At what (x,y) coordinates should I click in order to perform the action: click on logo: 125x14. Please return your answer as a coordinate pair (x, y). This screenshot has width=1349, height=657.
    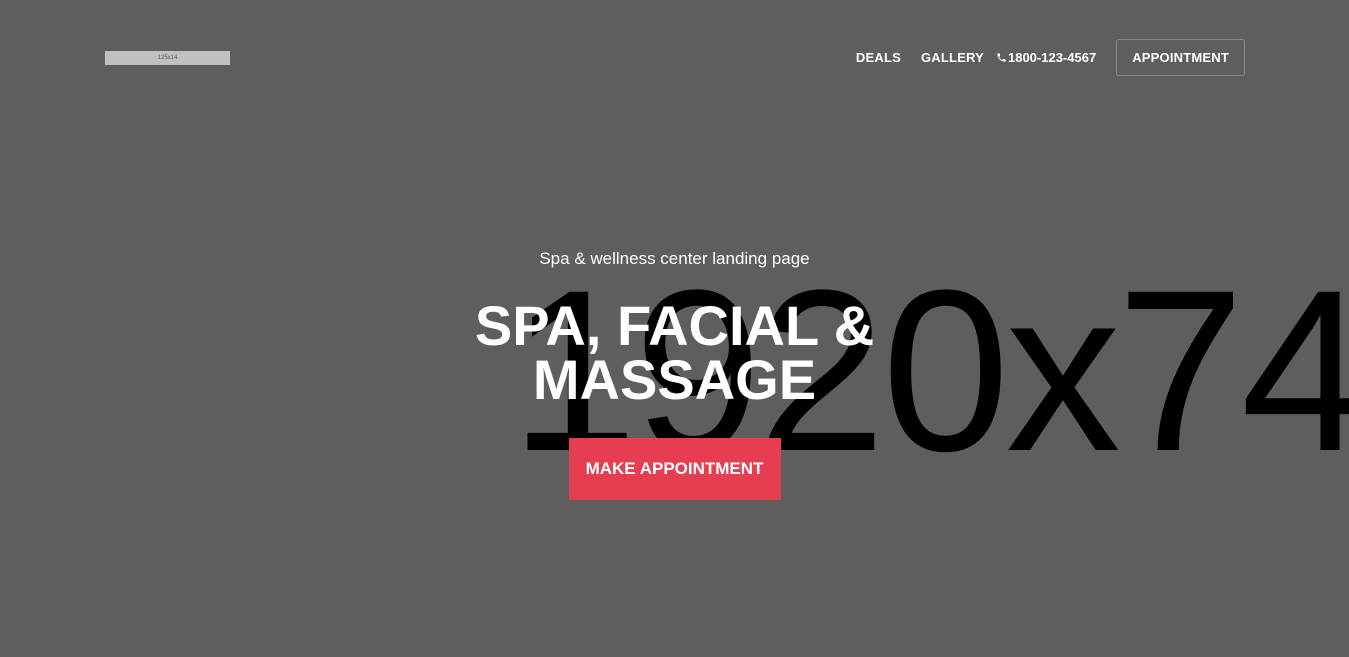
    Looking at the image, I should click on (167, 58).